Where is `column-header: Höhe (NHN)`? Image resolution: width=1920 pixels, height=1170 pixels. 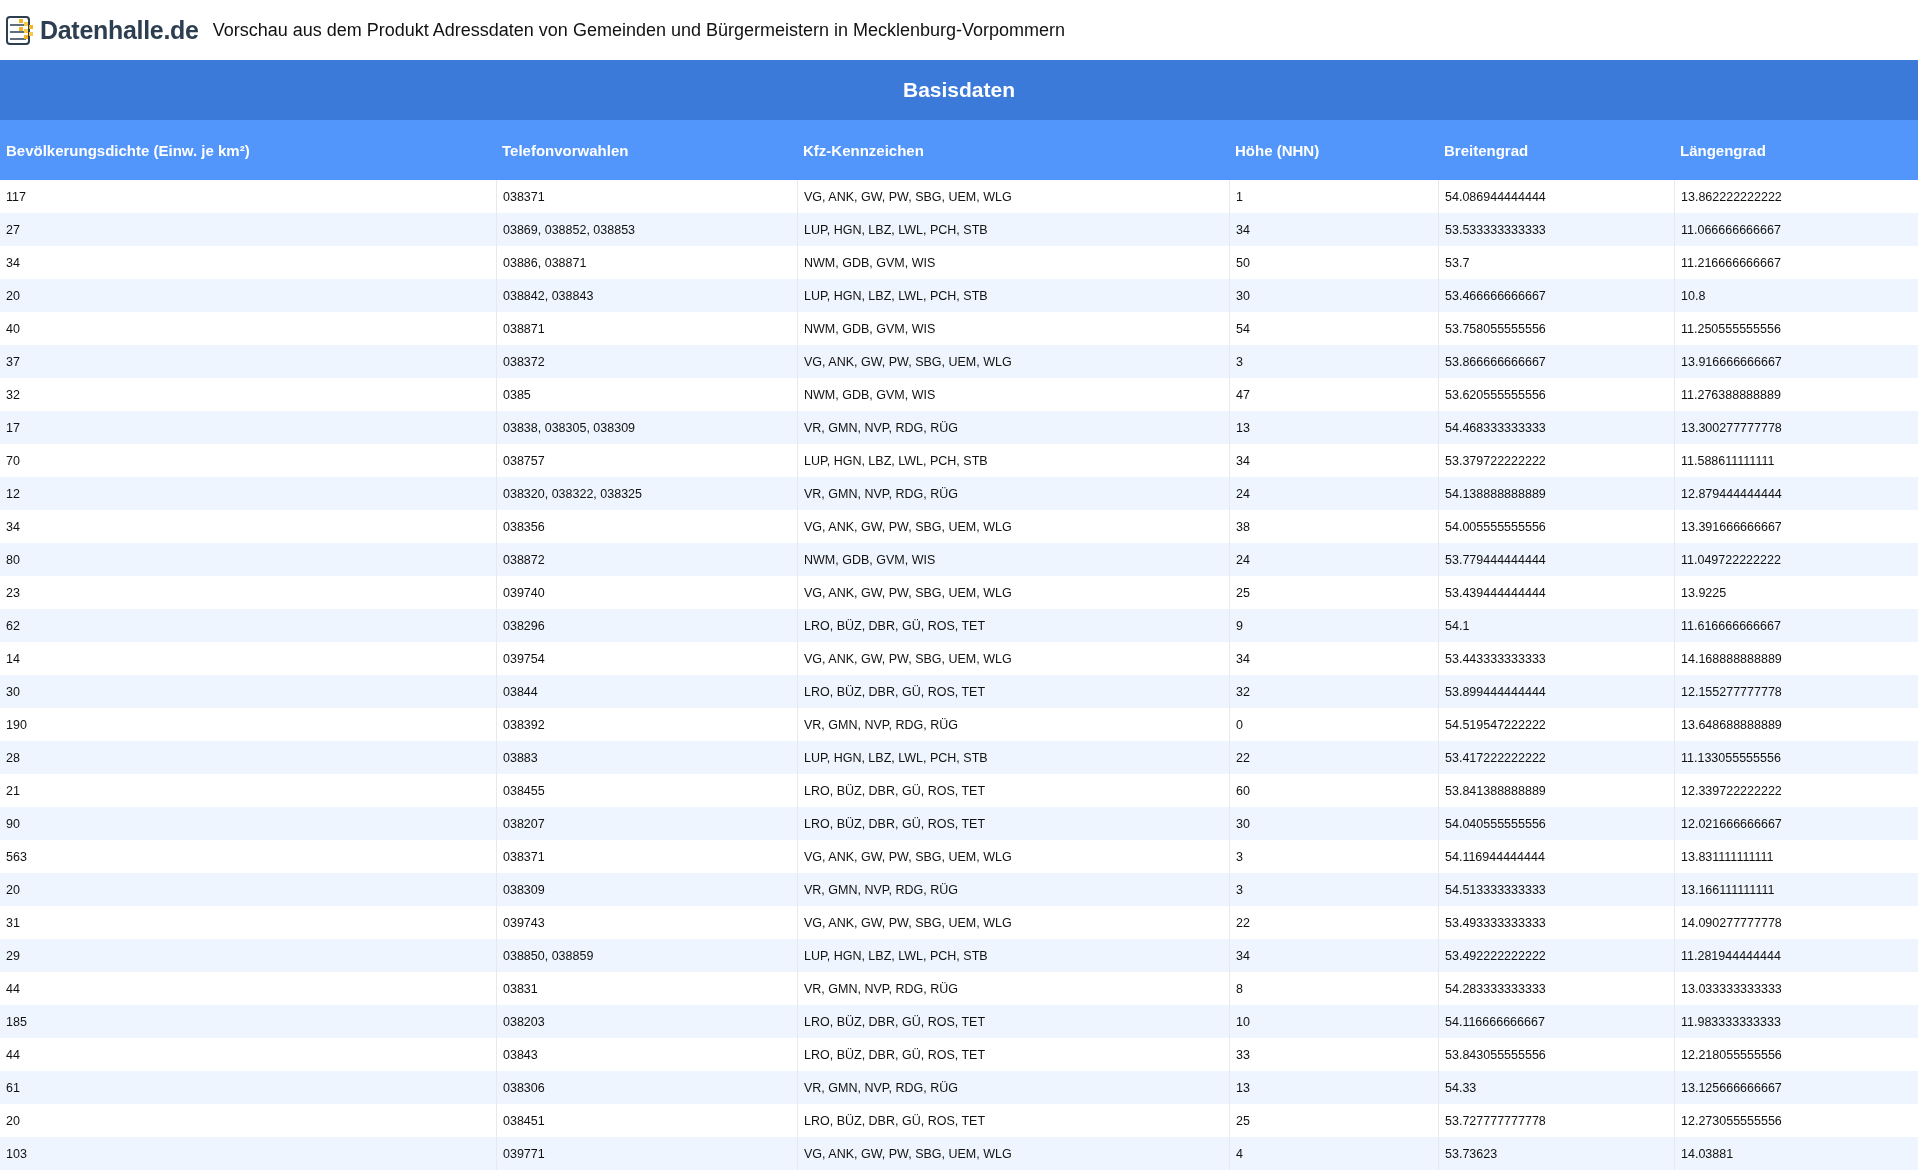
column-header: Höhe (NHN) is located at coordinates (1333, 150).